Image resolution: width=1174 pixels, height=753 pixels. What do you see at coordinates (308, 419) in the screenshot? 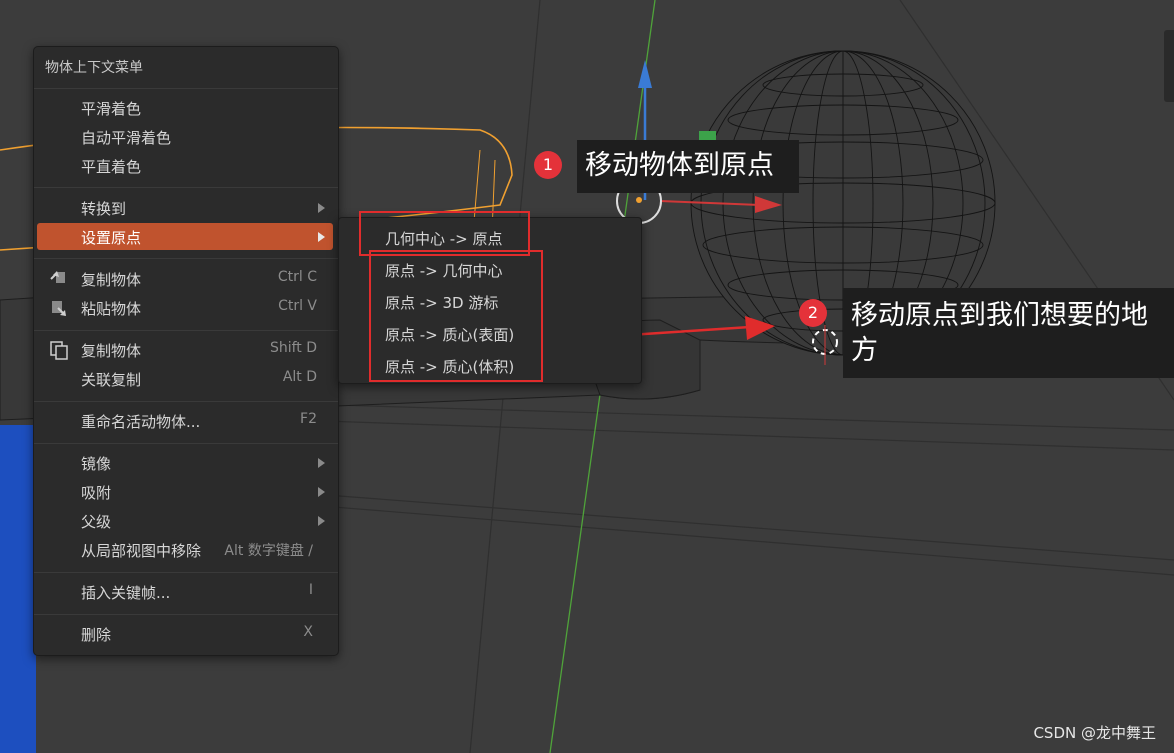
I see `menu-item-shortcut: F2` at bounding box center [308, 419].